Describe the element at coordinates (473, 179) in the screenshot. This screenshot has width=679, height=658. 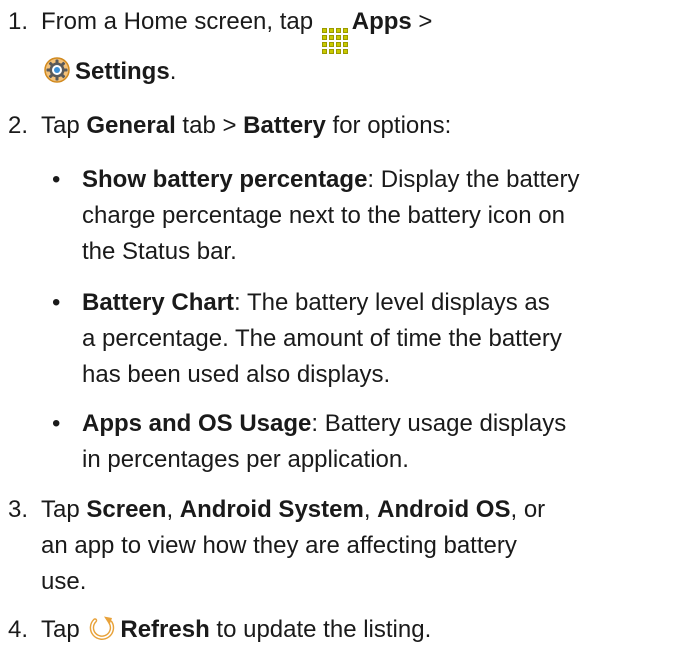
I see `bullet-description: : Display the battery` at that location.